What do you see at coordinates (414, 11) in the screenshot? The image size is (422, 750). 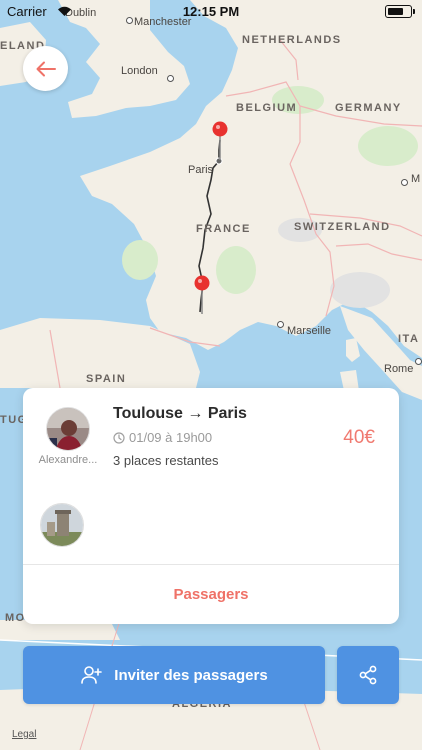 I see `battery-tip` at bounding box center [414, 11].